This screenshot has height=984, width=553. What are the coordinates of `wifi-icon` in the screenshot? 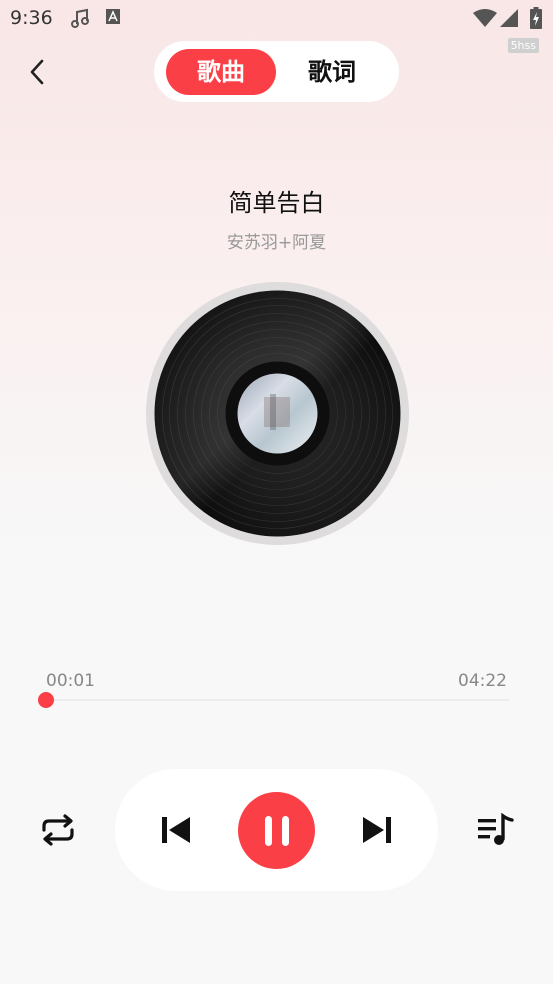 It's located at (485, 20).